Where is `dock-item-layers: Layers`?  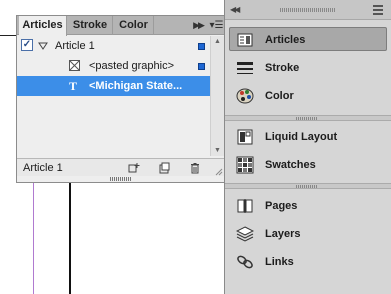
dock-item-layers: Layers is located at coordinates (308, 233).